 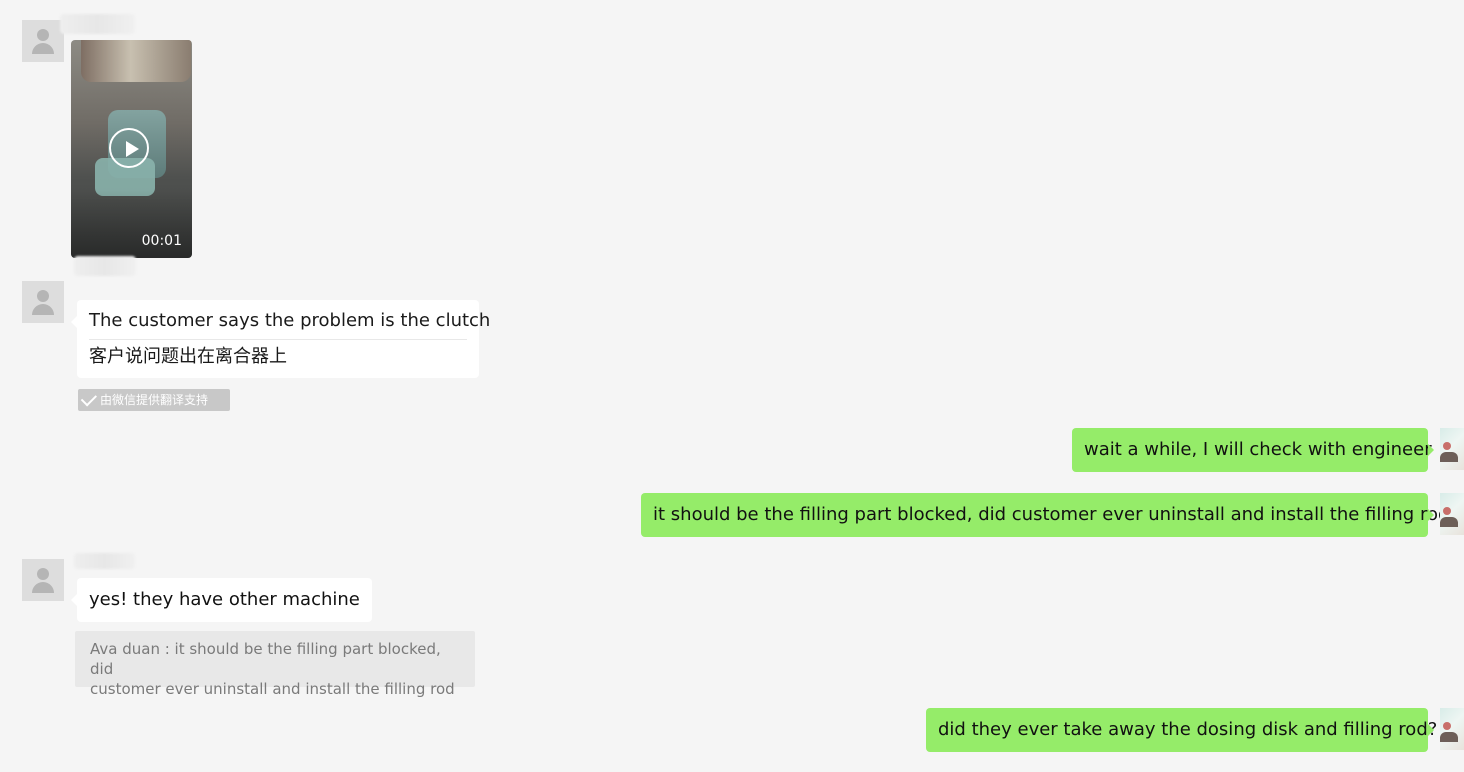 What do you see at coordinates (129, 148) in the screenshot?
I see `play-icon` at bounding box center [129, 148].